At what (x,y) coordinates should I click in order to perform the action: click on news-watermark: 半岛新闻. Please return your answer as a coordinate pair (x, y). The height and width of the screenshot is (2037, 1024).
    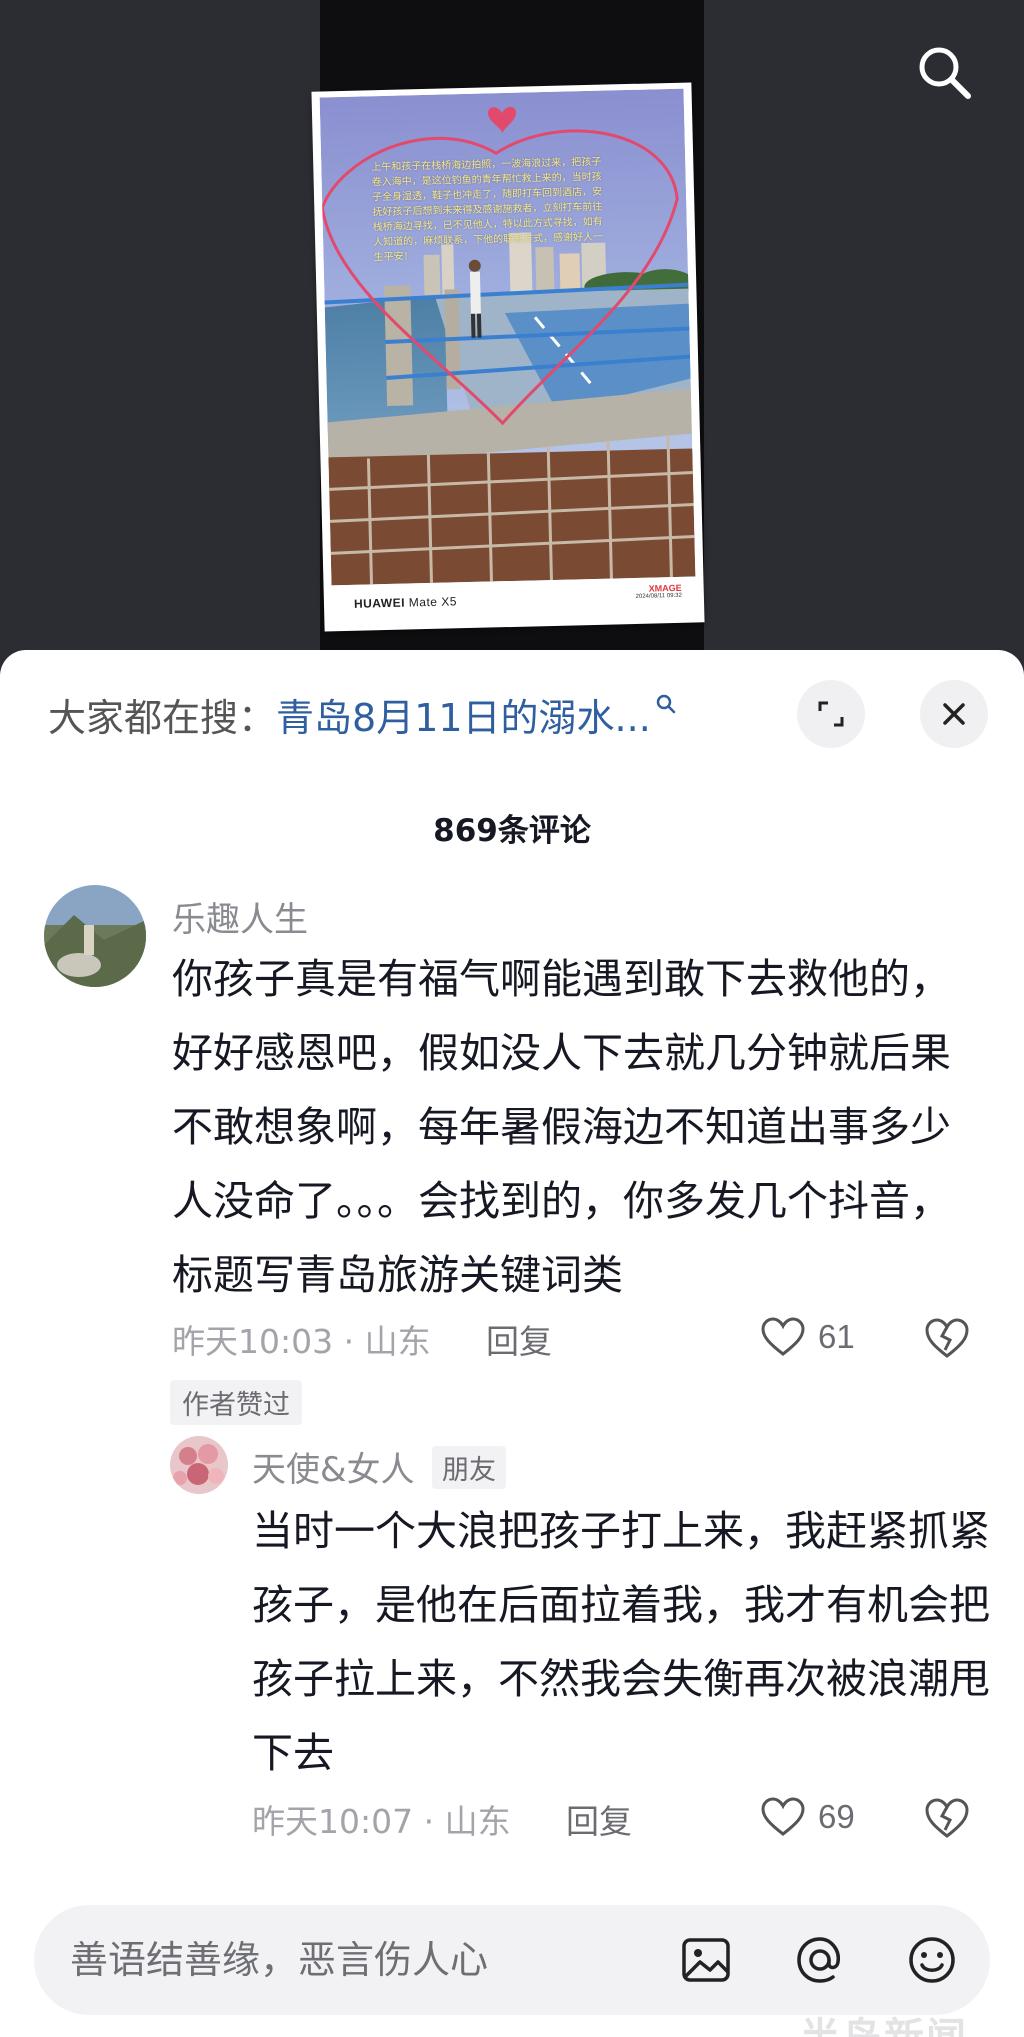
    Looking at the image, I should click on (884, 2021).